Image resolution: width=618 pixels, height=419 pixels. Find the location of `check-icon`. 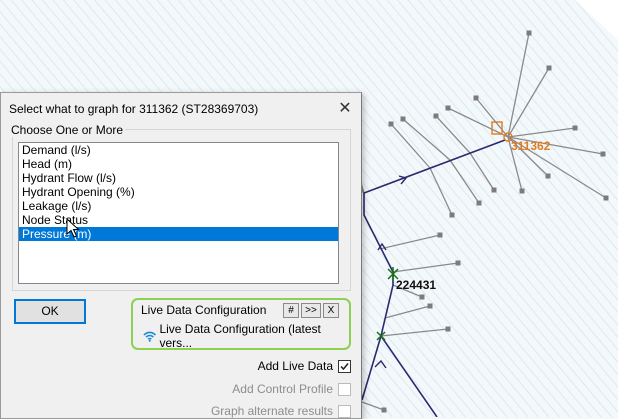

check-icon is located at coordinates (344, 366).